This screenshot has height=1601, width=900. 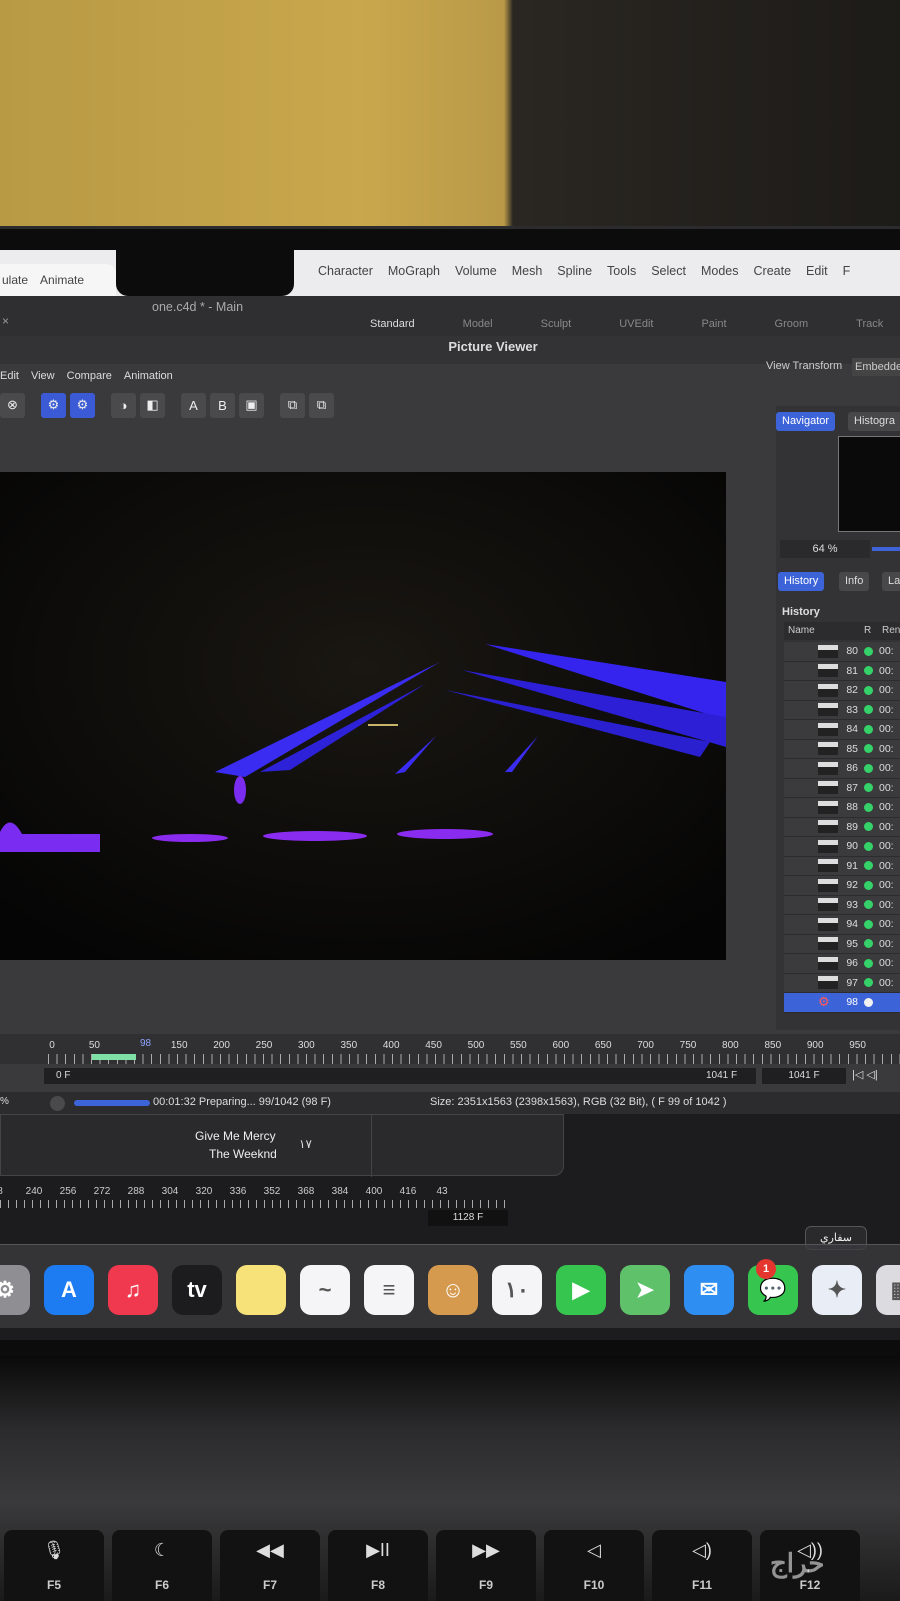 I want to click on ruler-tick-label: 400, so click(x=391, y=1045).